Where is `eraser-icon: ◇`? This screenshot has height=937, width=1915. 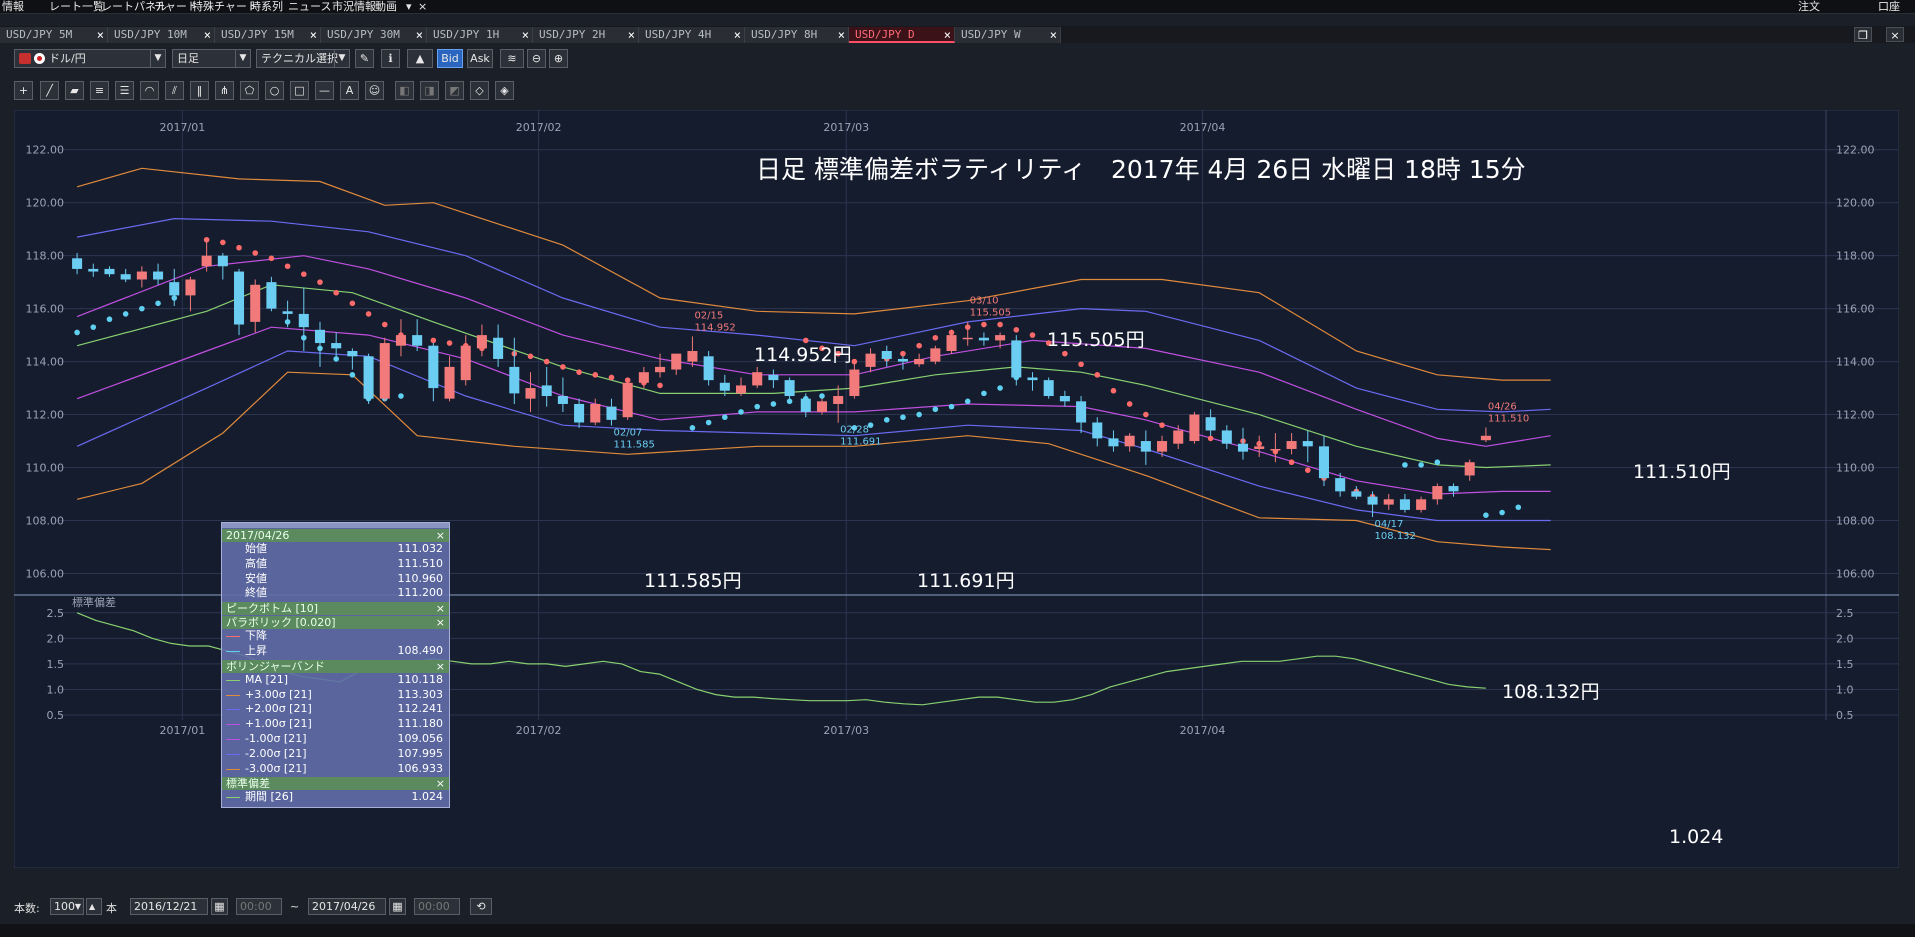 eraser-icon: ◇ is located at coordinates (479, 90).